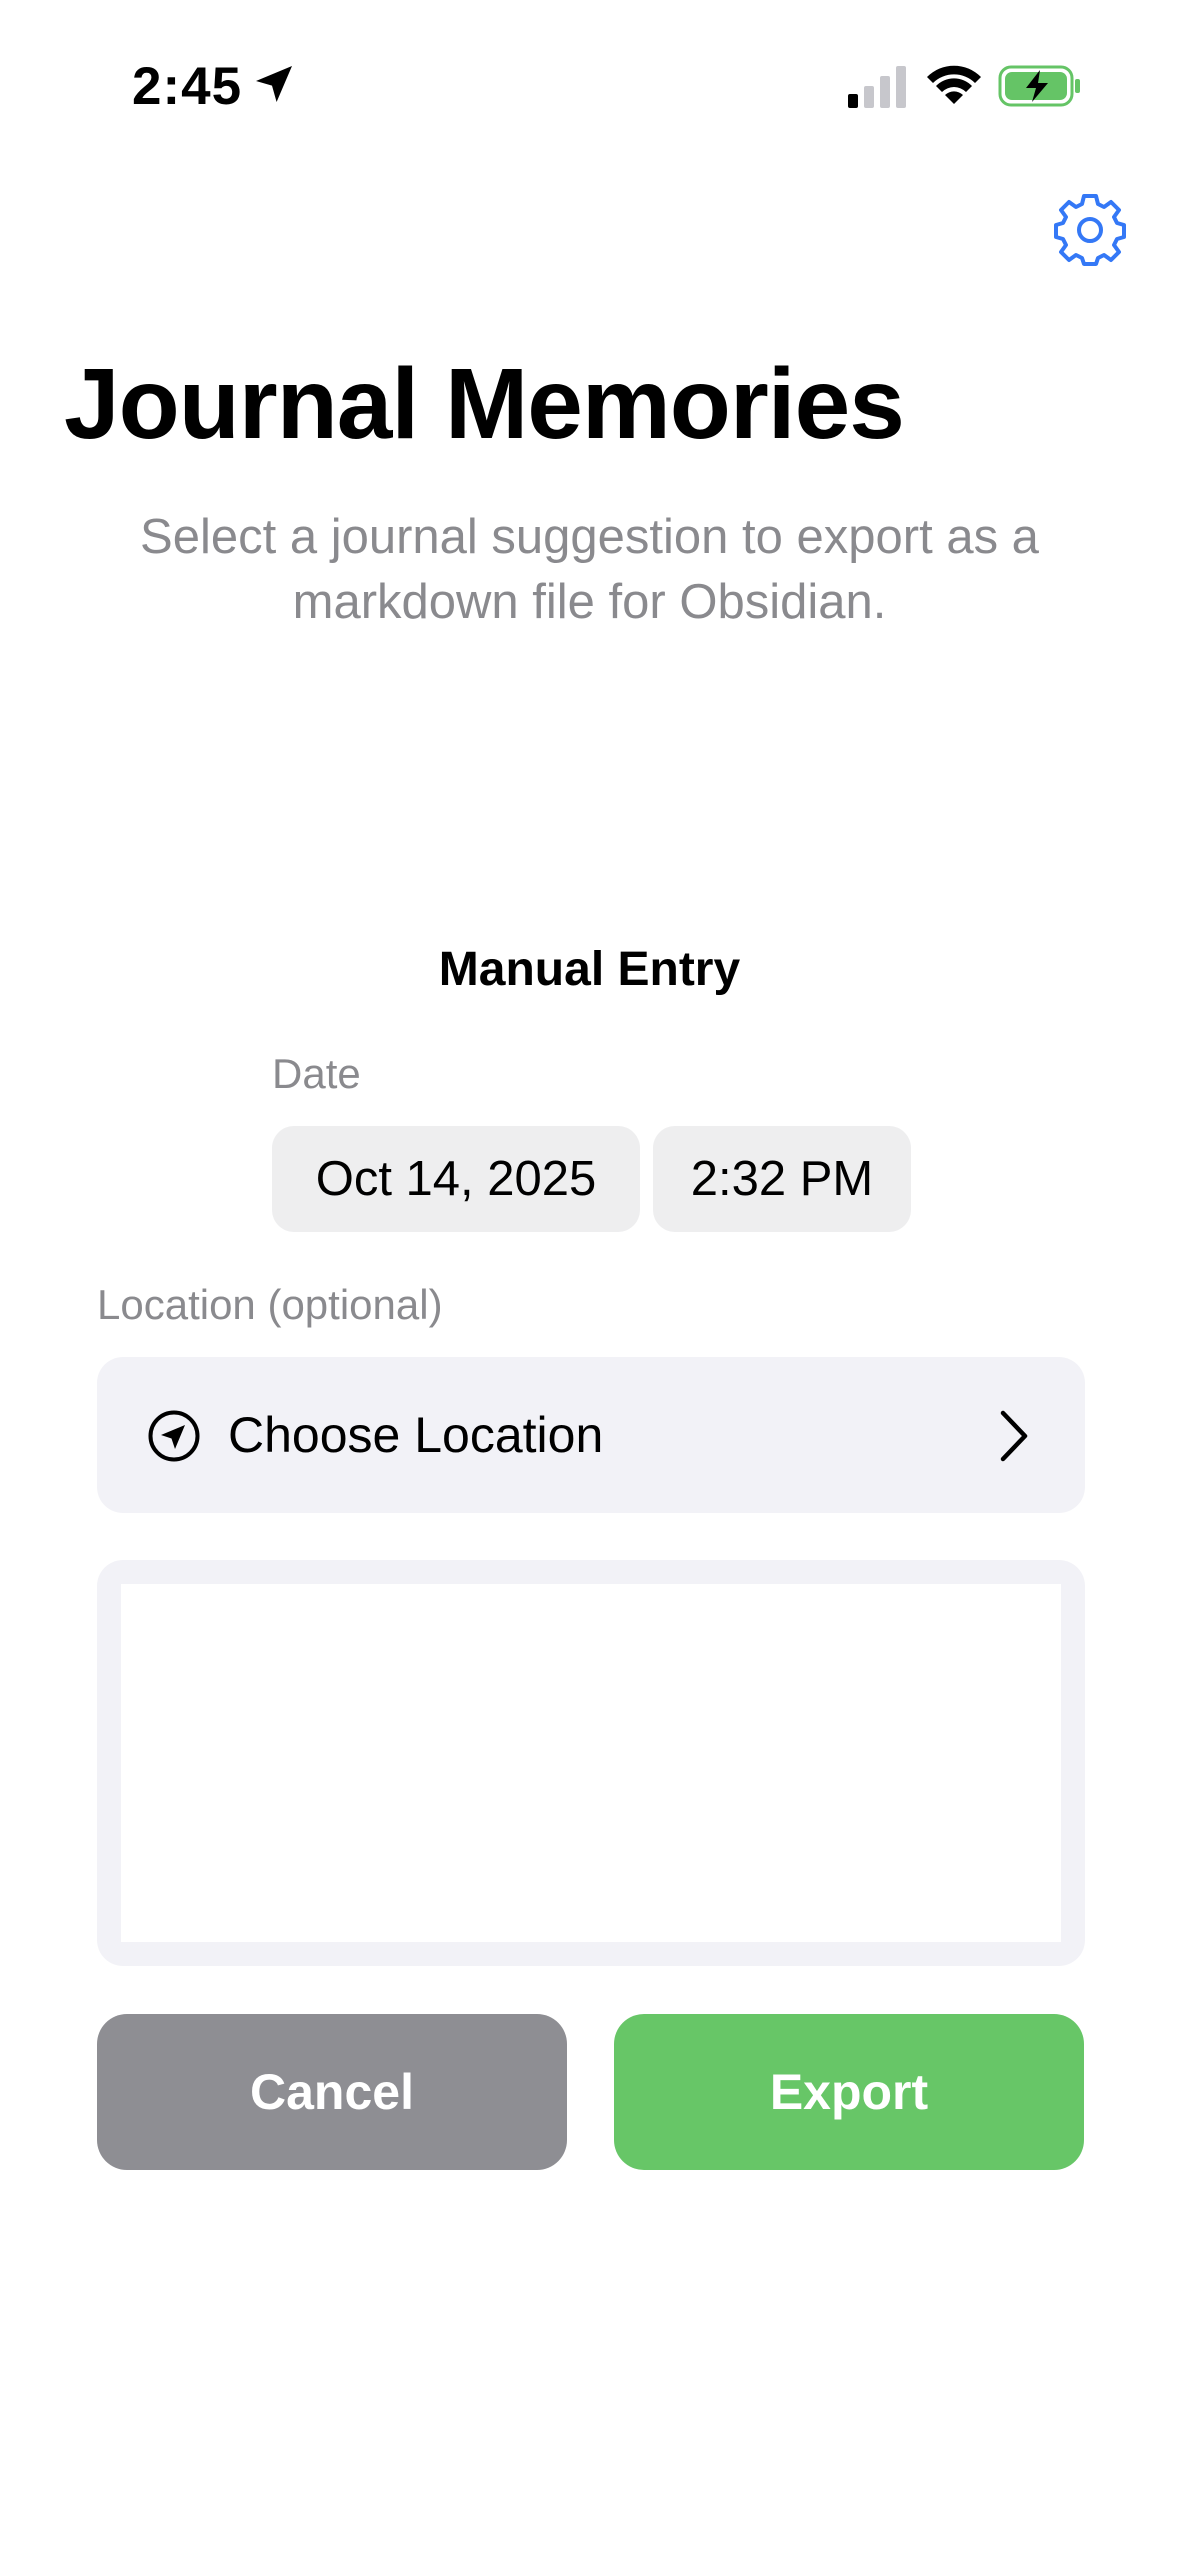 The image size is (1179, 2556). I want to click on chevron-right-icon, so click(1014, 1436).